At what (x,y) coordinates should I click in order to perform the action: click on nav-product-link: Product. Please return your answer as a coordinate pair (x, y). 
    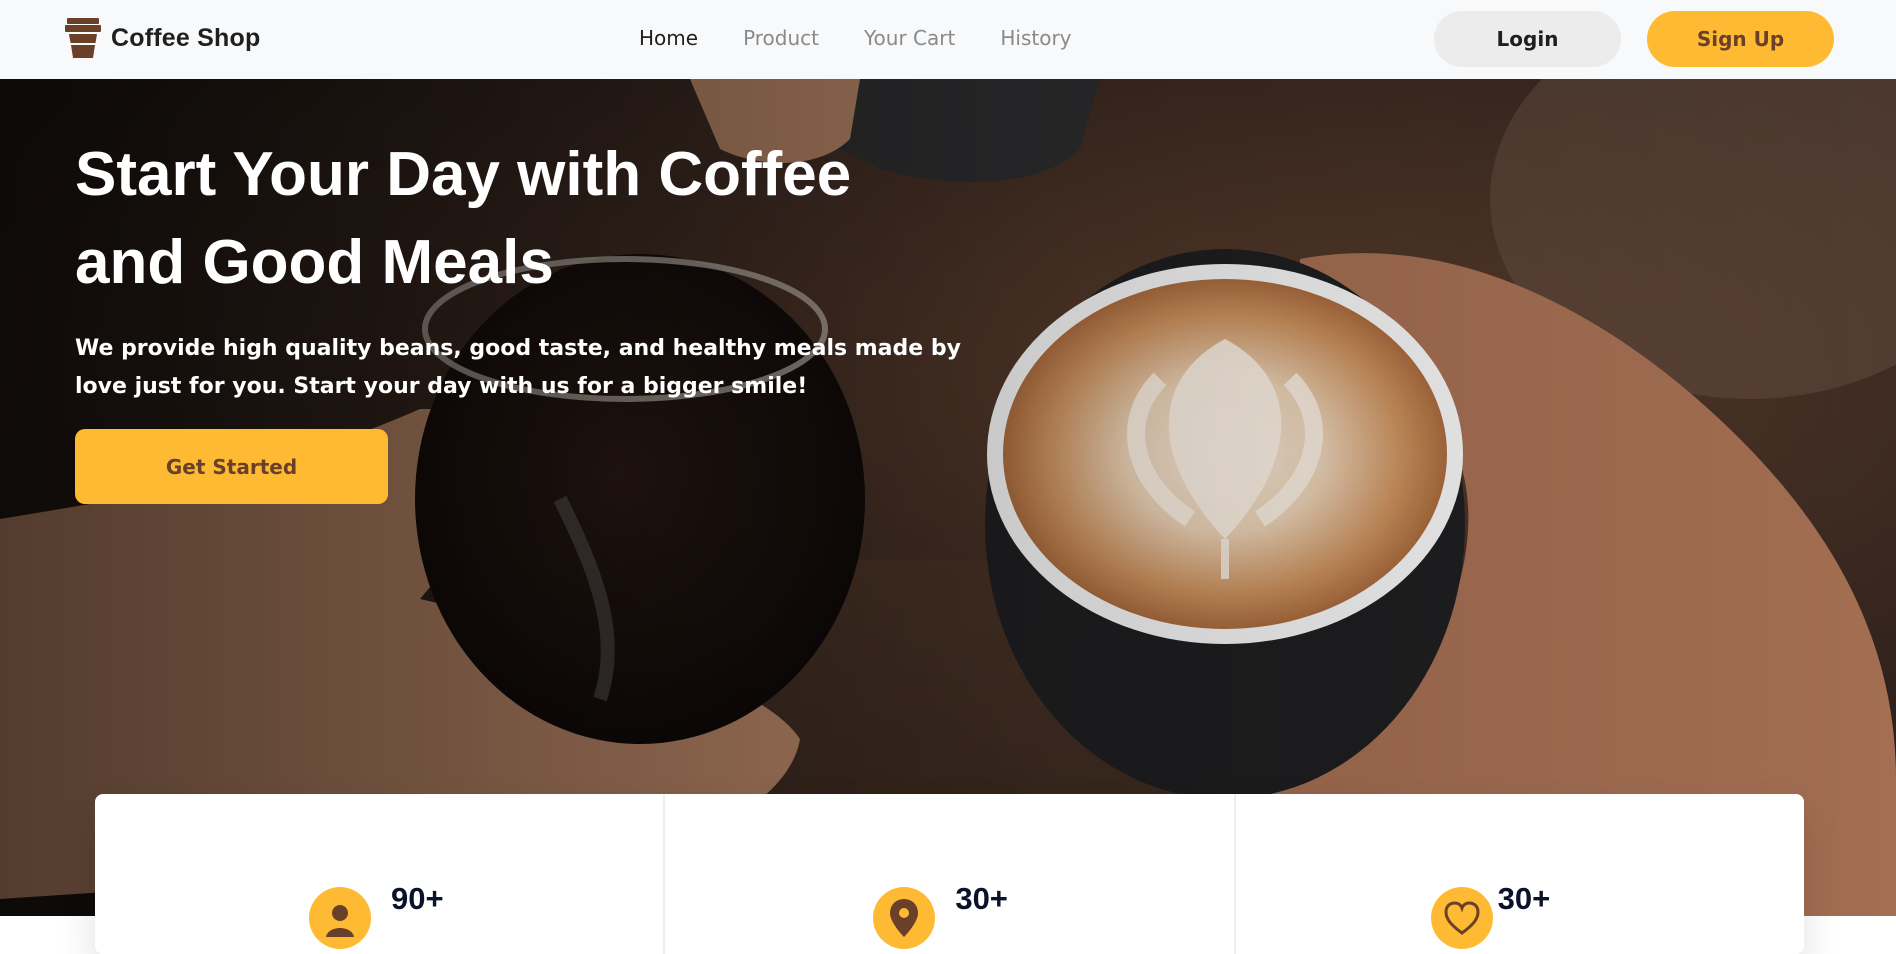
    Looking at the image, I should click on (781, 38).